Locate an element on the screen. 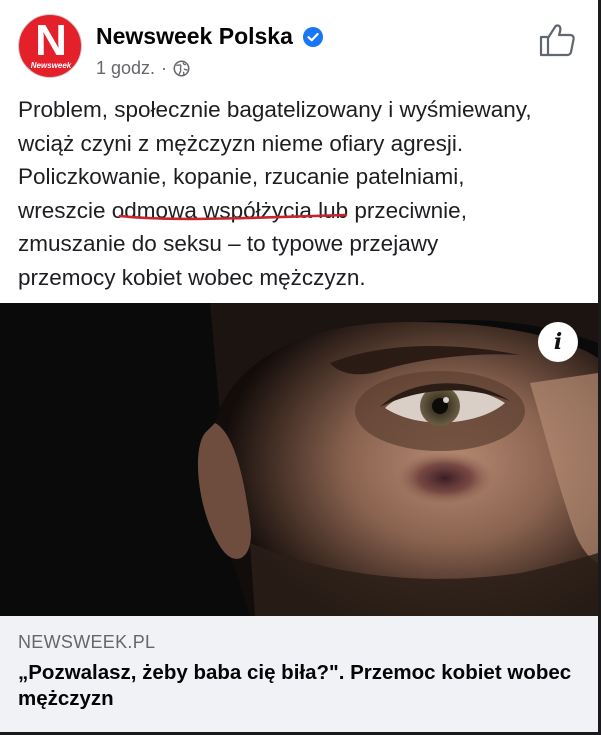 Image resolution: width=601 pixels, height=735 pixels. handdrawn-underline is located at coordinates (233, 217).